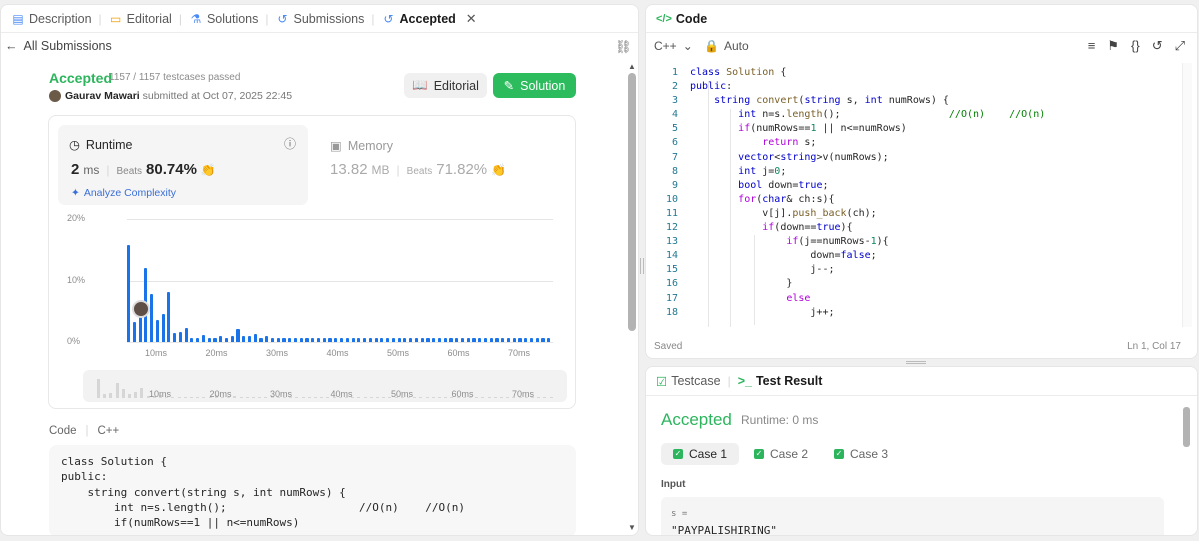  I want to click on range-slider: 10ms 20ms 30ms 40ms 50ms 60ms 70ms, so click(325, 386).